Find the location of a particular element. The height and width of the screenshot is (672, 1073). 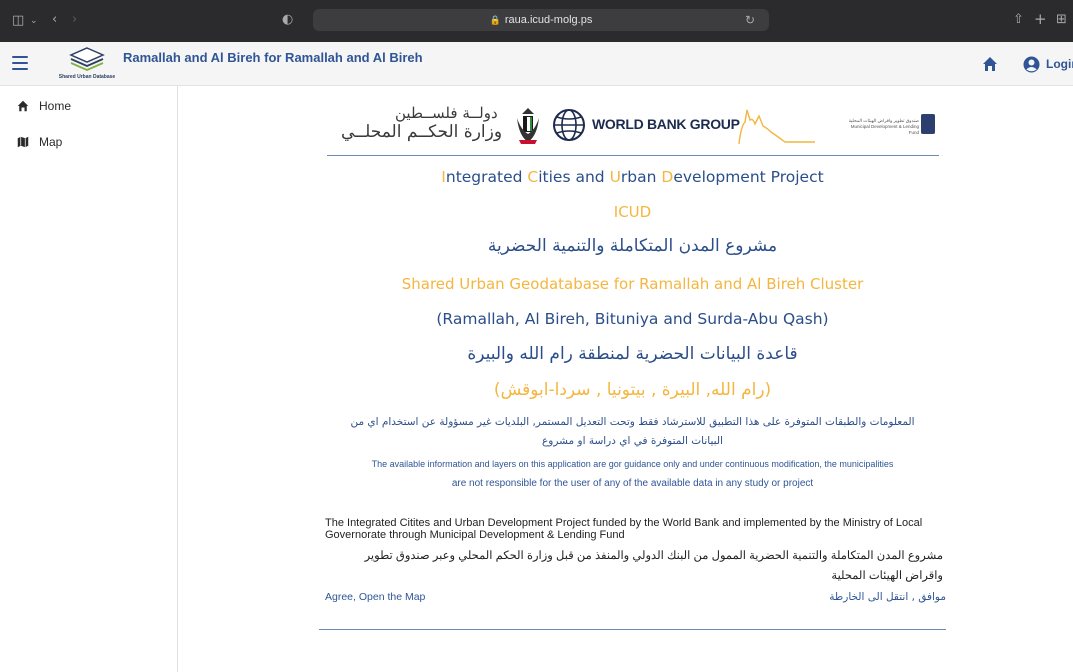

back-icon: ‹ is located at coordinates (54, 20).